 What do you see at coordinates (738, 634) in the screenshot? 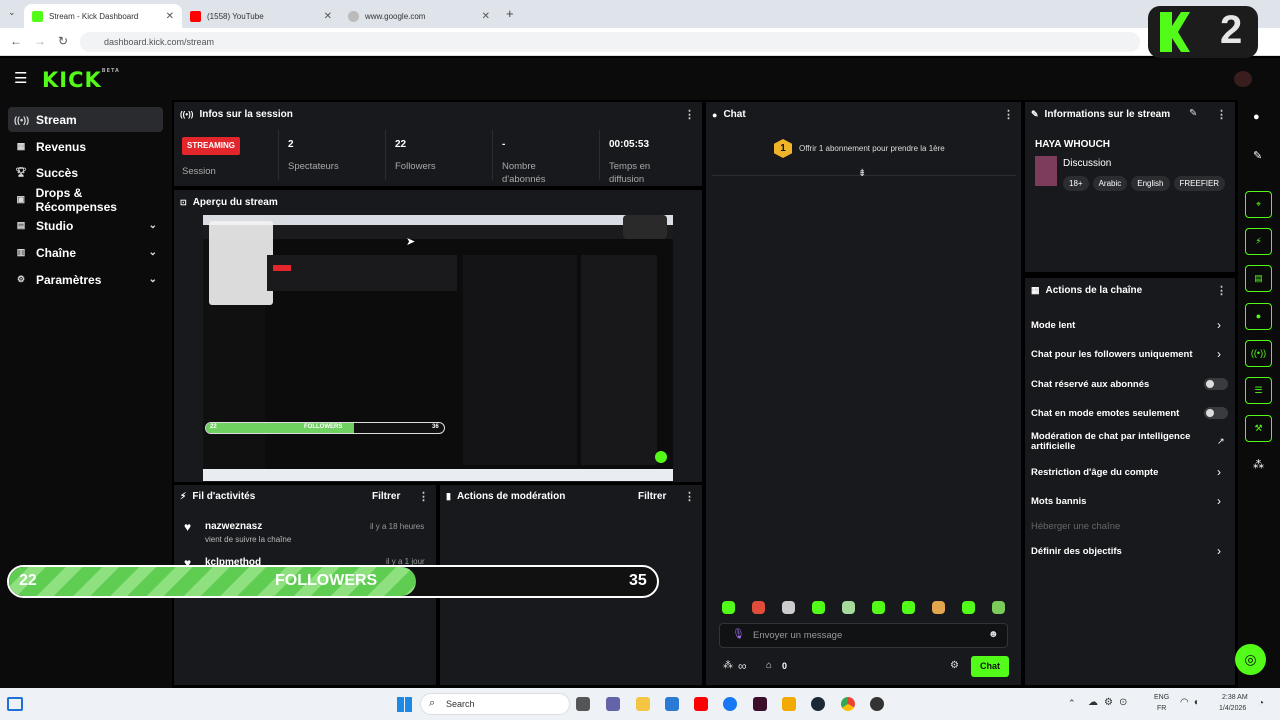
I see `microphone-icon: 🎙︎` at bounding box center [738, 634].